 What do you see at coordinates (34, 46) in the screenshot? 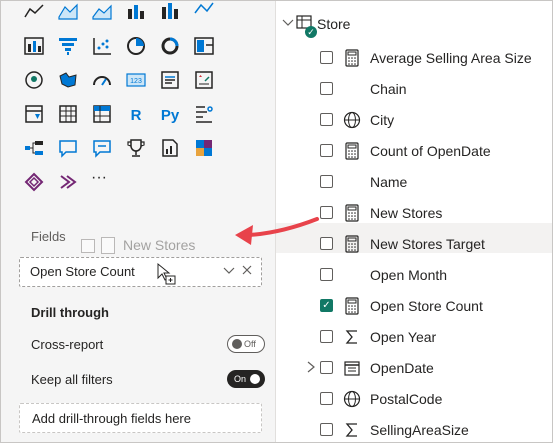
I see `matrix-chart-icon` at bounding box center [34, 46].